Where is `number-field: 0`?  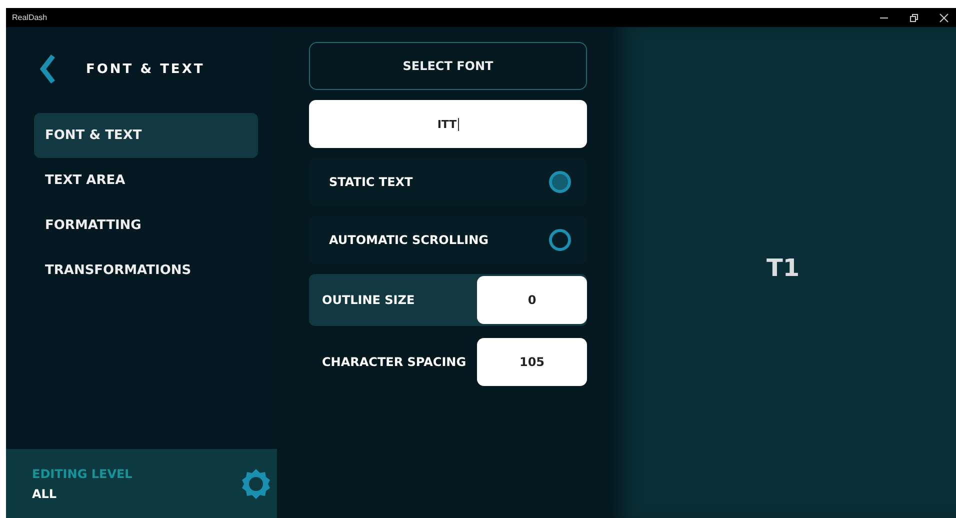
number-field: 0 is located at coordinates (532, 300).